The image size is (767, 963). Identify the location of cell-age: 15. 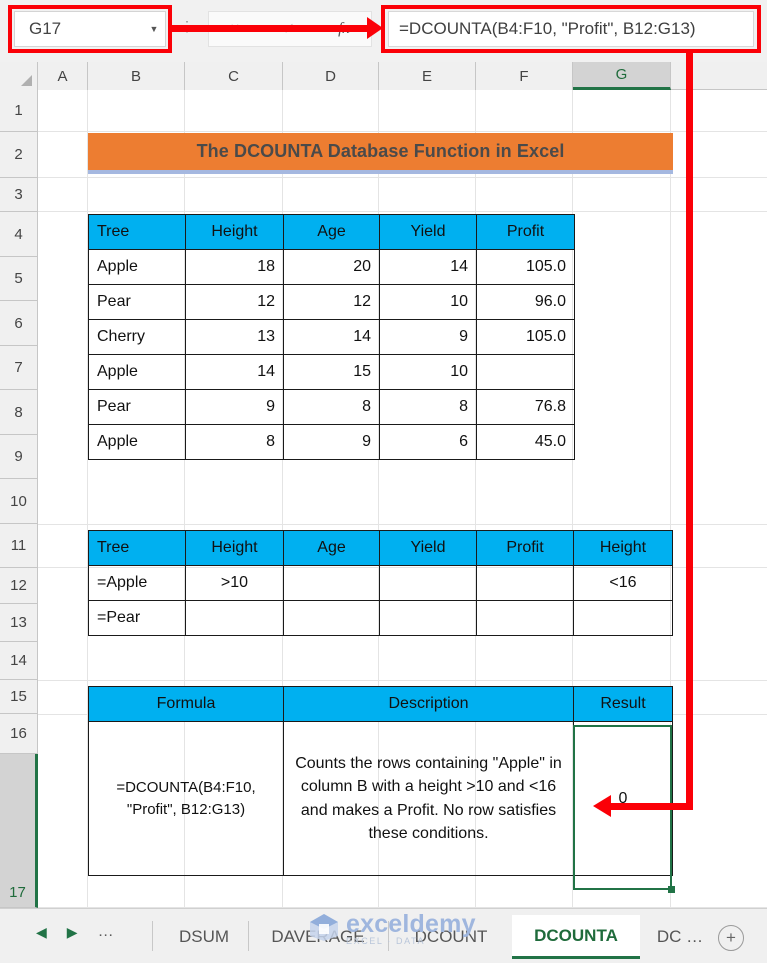
(331, 372).